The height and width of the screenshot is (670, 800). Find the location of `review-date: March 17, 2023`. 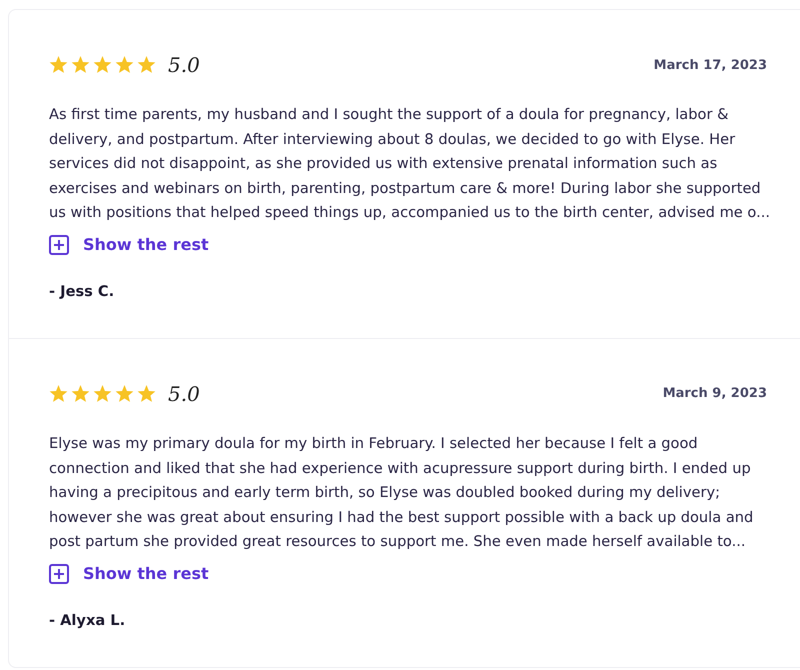

review-date: March 17, 2023 is located at coordinates (710, 65).